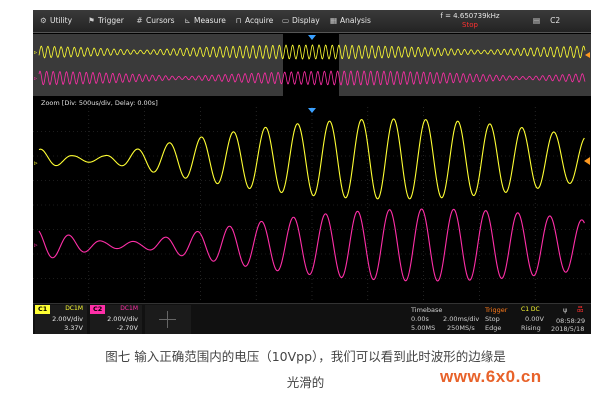  What do you see at coordinates (36, 245) in the screenshot?
I see `ch2-marker-zoom: ▹` at bounding box center [36, 245].